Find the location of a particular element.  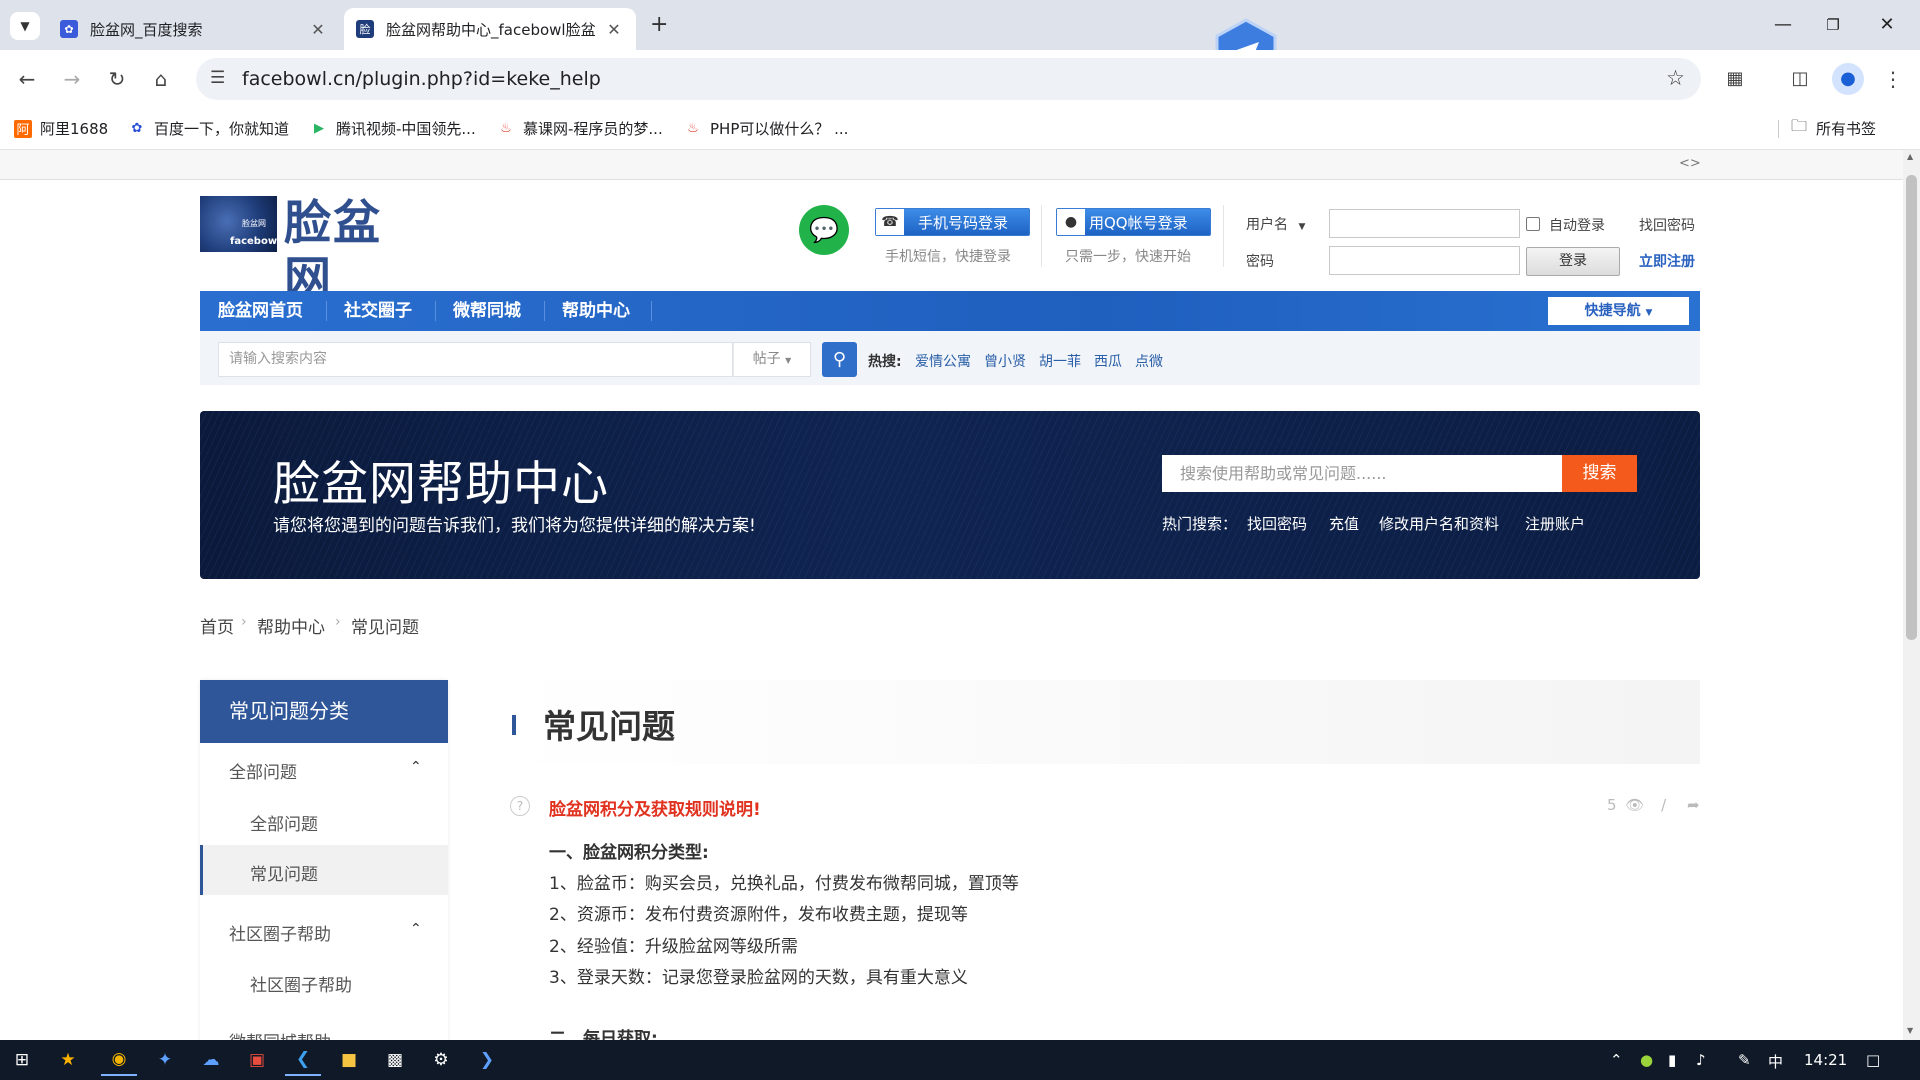

volume-icon: ♪ is located at coordinates (1701, 1060).